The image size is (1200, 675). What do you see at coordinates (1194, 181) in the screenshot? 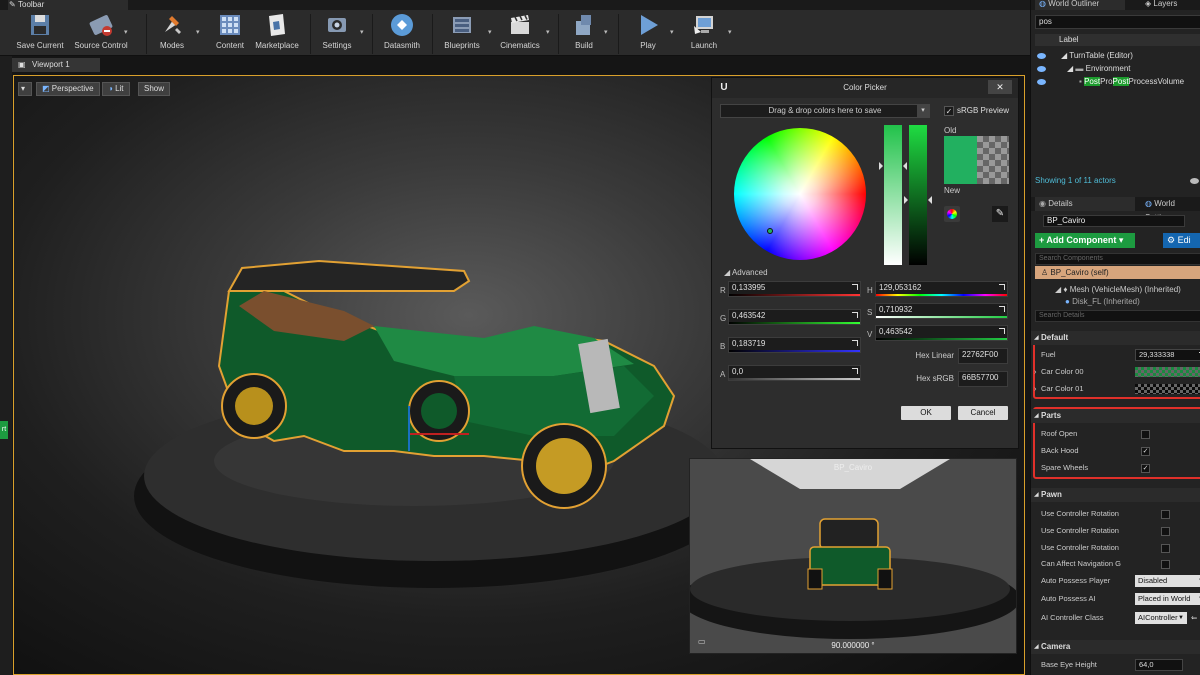
I see `view-options-eye-icon` at bounding box center [1194, 181].